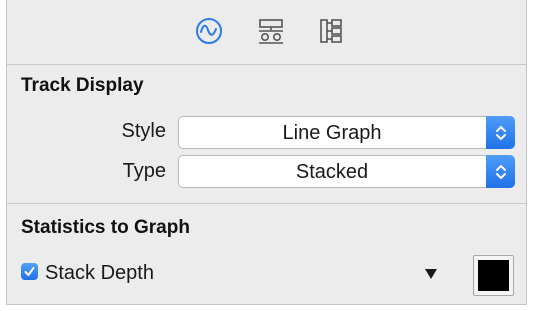 This screenshot has width=533, height=311. What do you see at coordinates (209, 31) in the screenshot?
I see `graph-wave-icon` at bounding box center [209, 31].